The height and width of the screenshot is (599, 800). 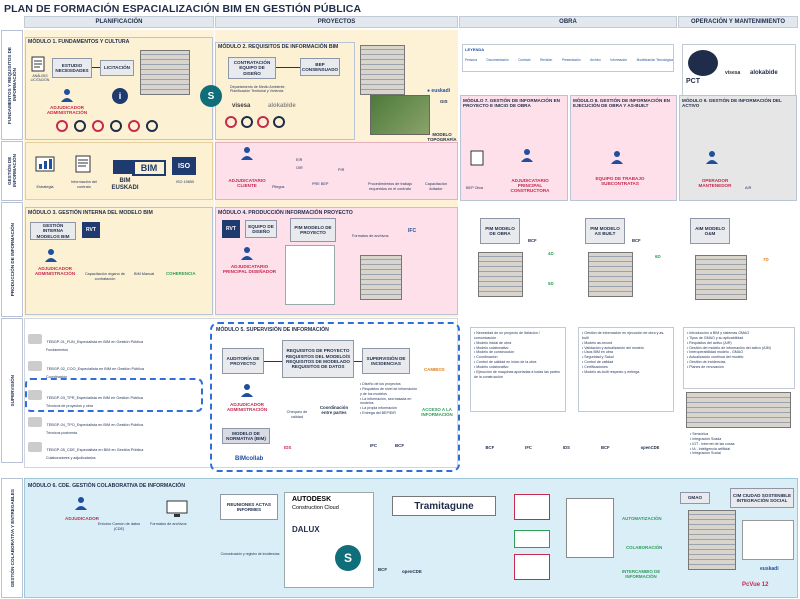 I want to click on colaboracion-label: COLABORACIÓN, so click(x=644, y=547).